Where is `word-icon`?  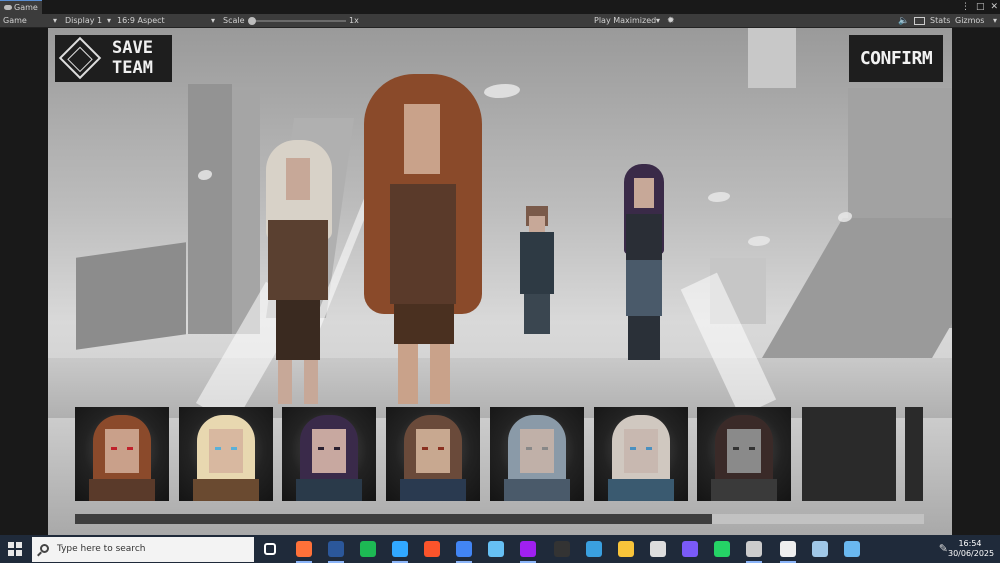
word-icon is located at coordinates (336, 549).